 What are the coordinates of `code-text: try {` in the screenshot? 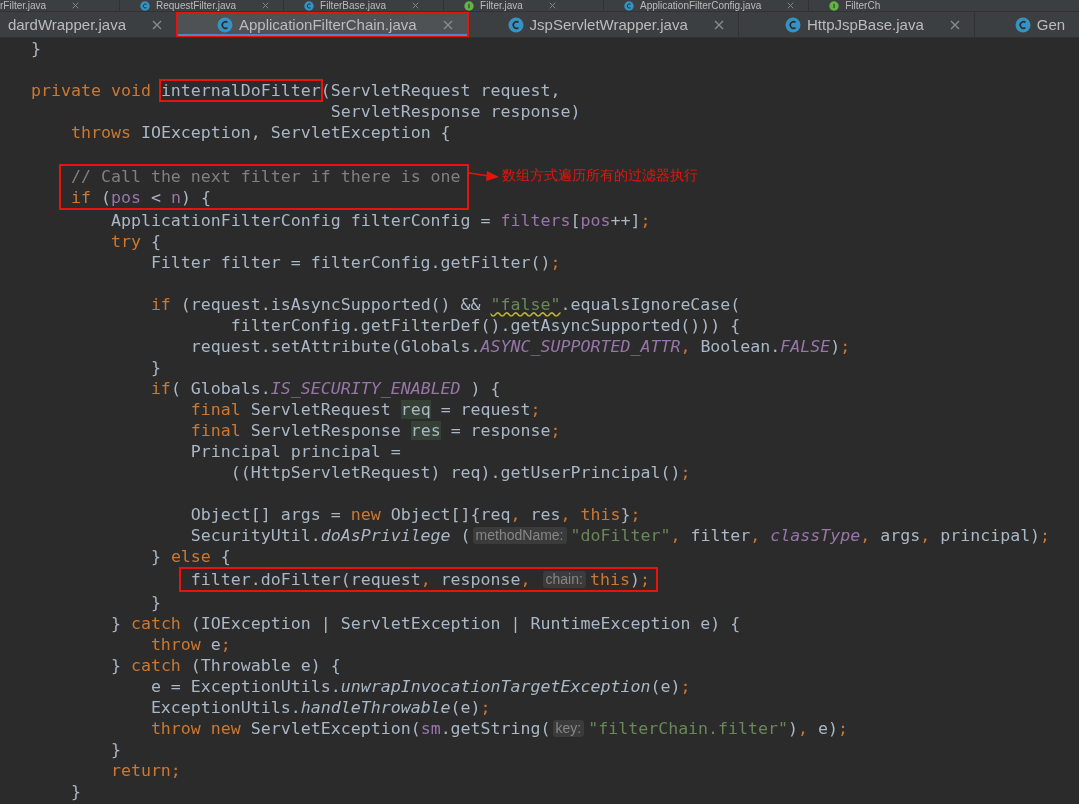 It's located at (135, 241).